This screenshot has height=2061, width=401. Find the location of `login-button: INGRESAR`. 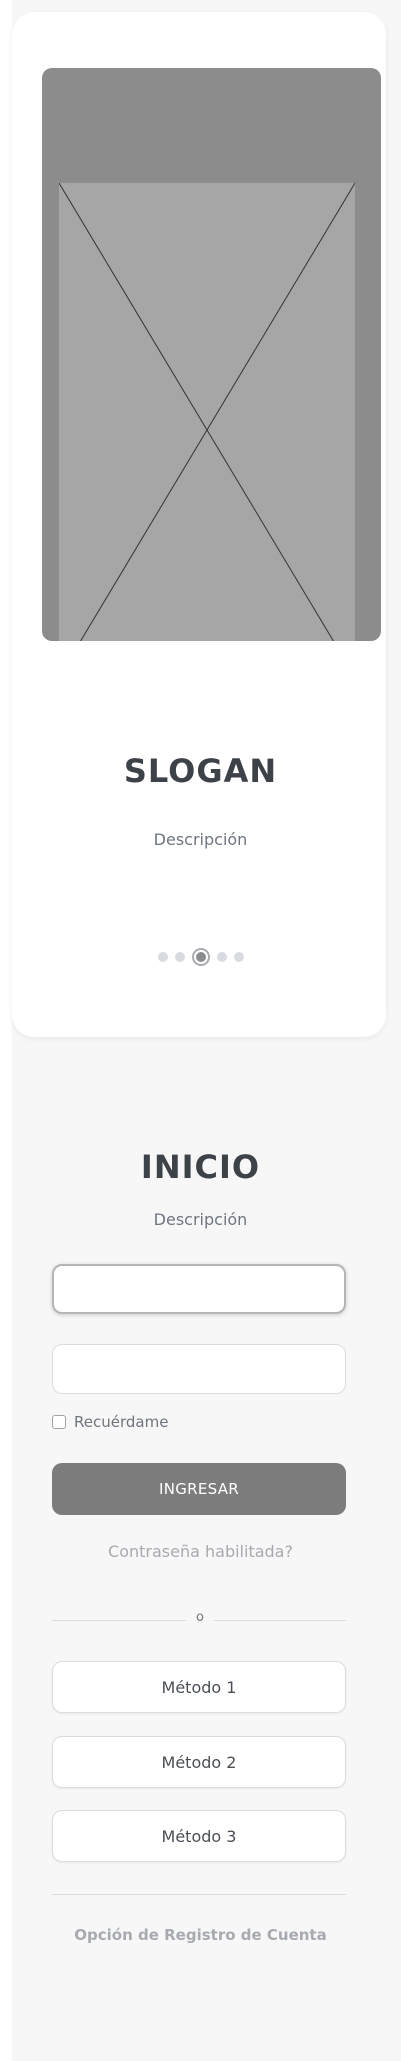

login-button: INGRESAR is located at coordinates (199, 1489).